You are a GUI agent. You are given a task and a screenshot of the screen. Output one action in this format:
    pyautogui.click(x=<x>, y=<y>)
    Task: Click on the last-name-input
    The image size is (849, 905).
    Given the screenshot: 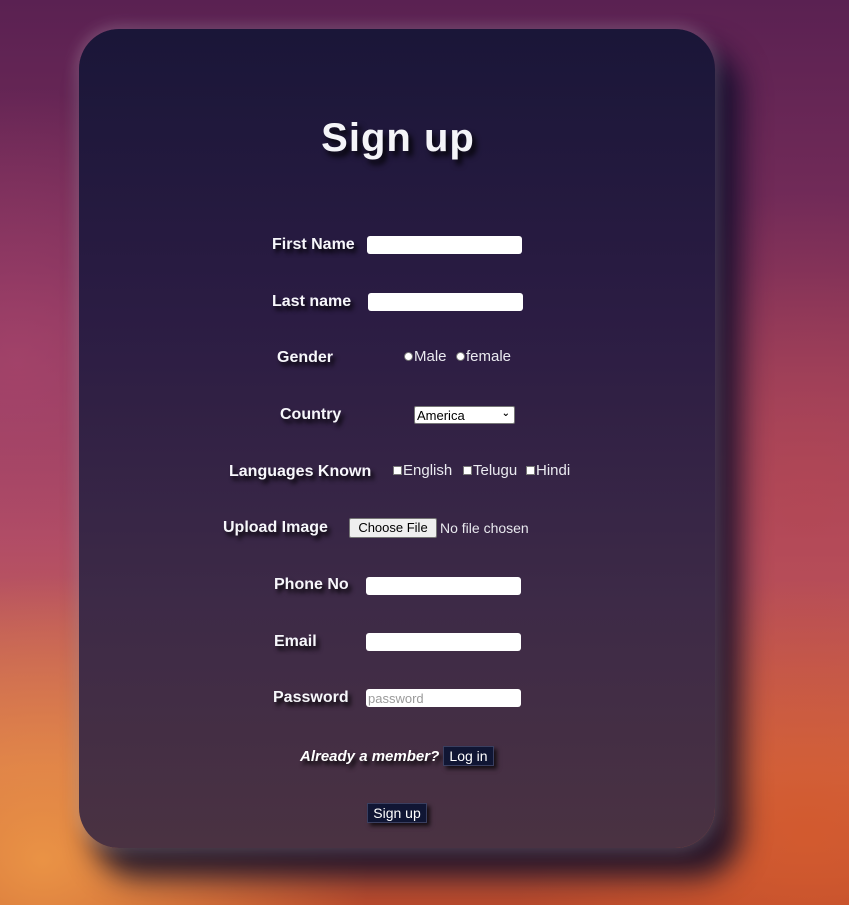 What is the action you would take?
    pyautogui.click(x=445, y=302)
    